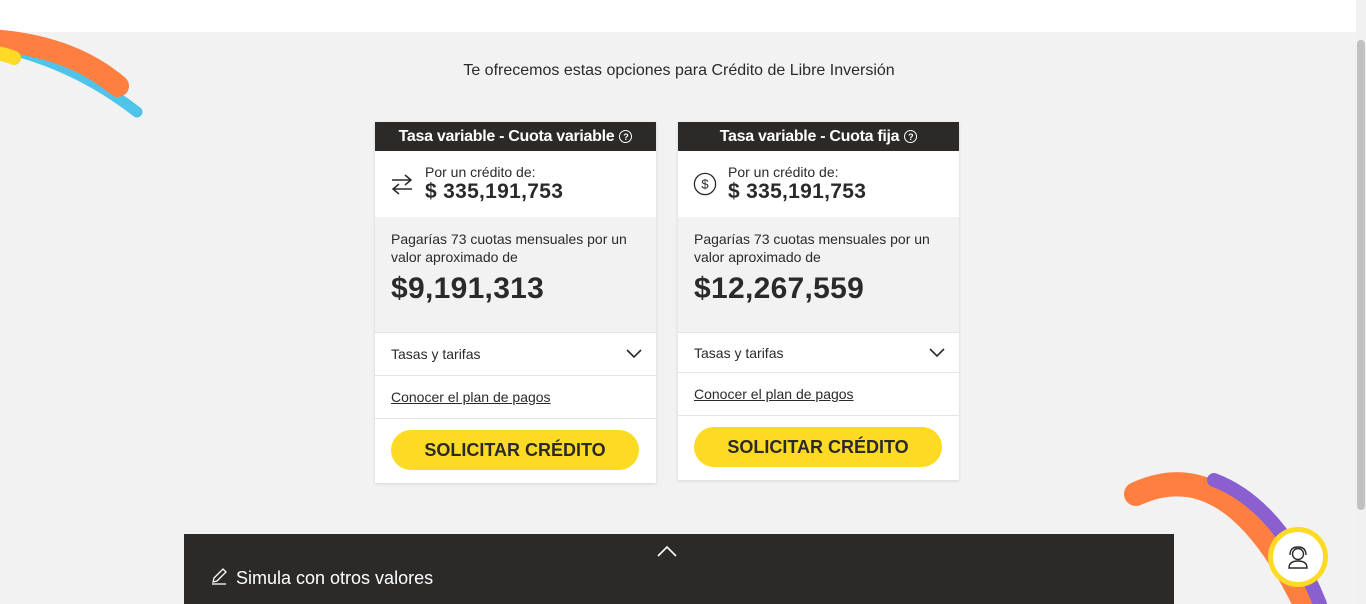 The width and height of the screenshot is (1366, 604). I want to click on chat-button, so click(1298, 557).